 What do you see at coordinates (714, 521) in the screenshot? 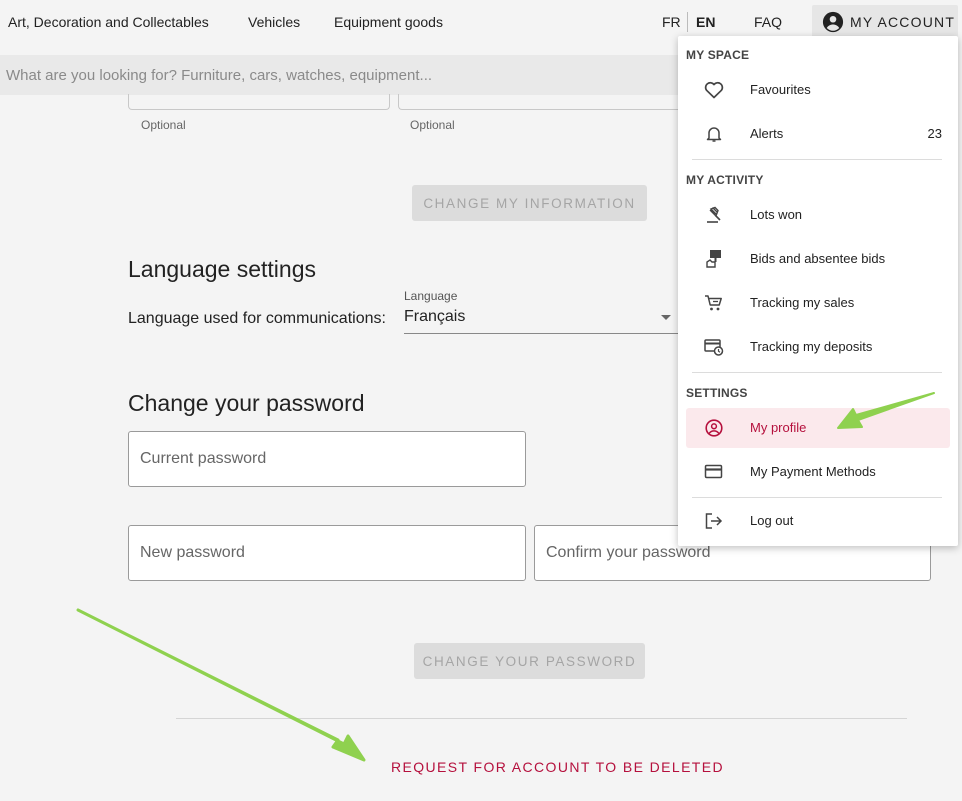
I see `logout-icon` at bounding box center [714, 521].